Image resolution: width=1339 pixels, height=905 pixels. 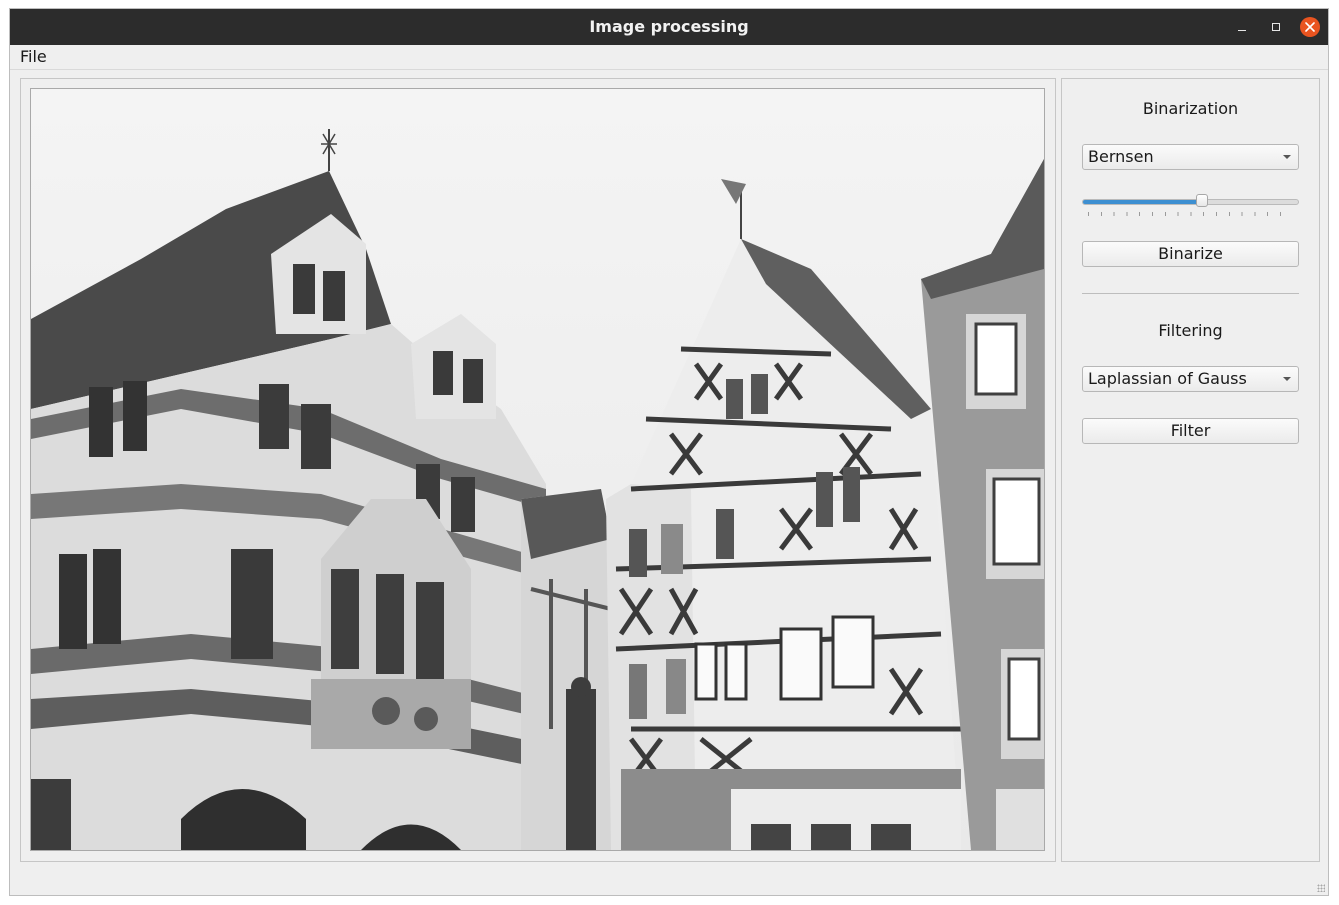 I want to click on title-bar: Image processing, so click(x=669, y=27).